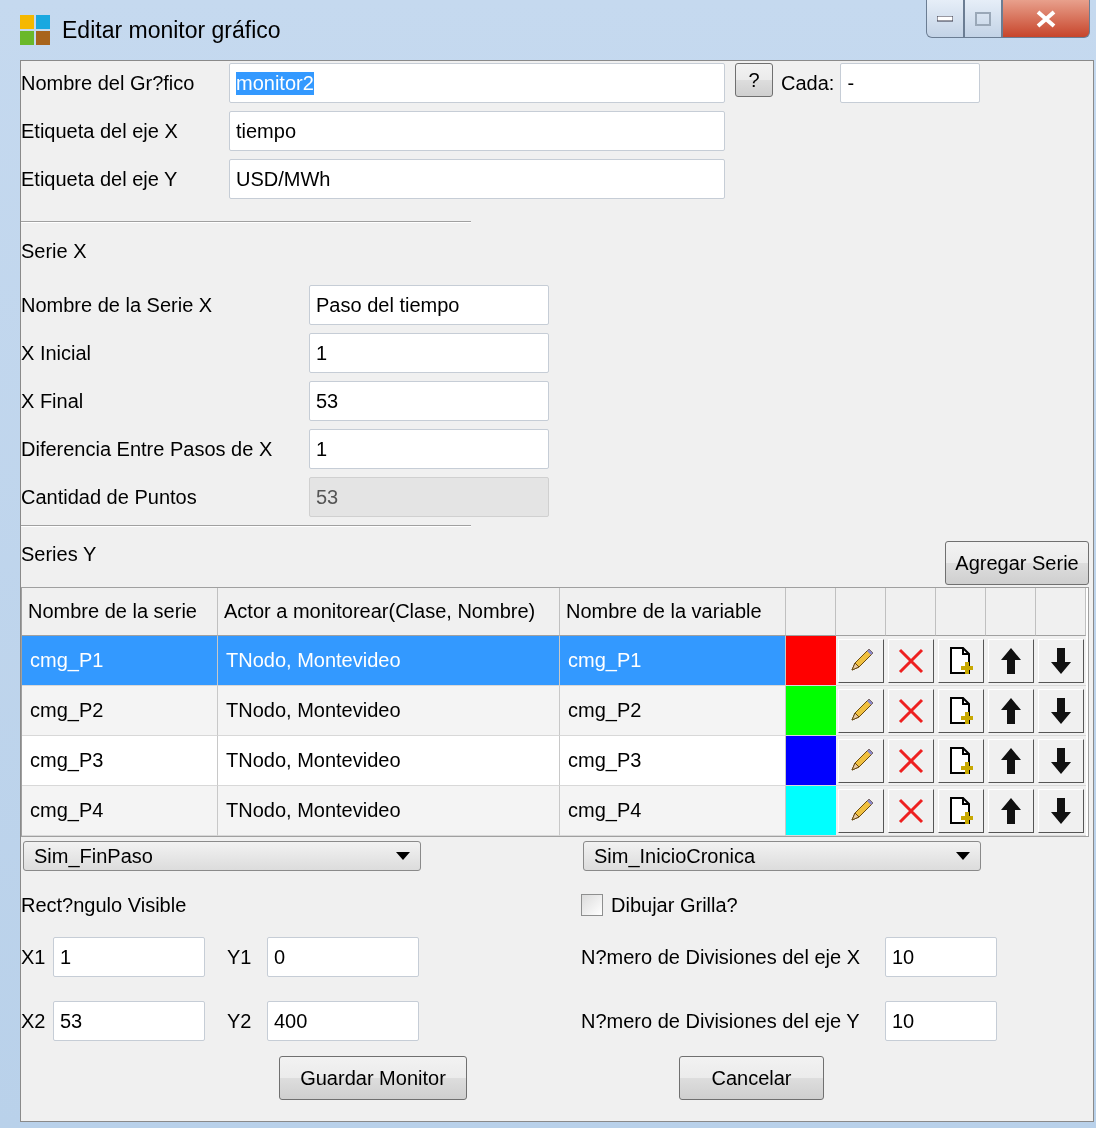 The width and height of the screenshot is (1096, 1128). What do you see at coordinates (751, 1078) in the screenshot?
I see `cancel-button: Cancelar` at bounding box center [751, 1078].